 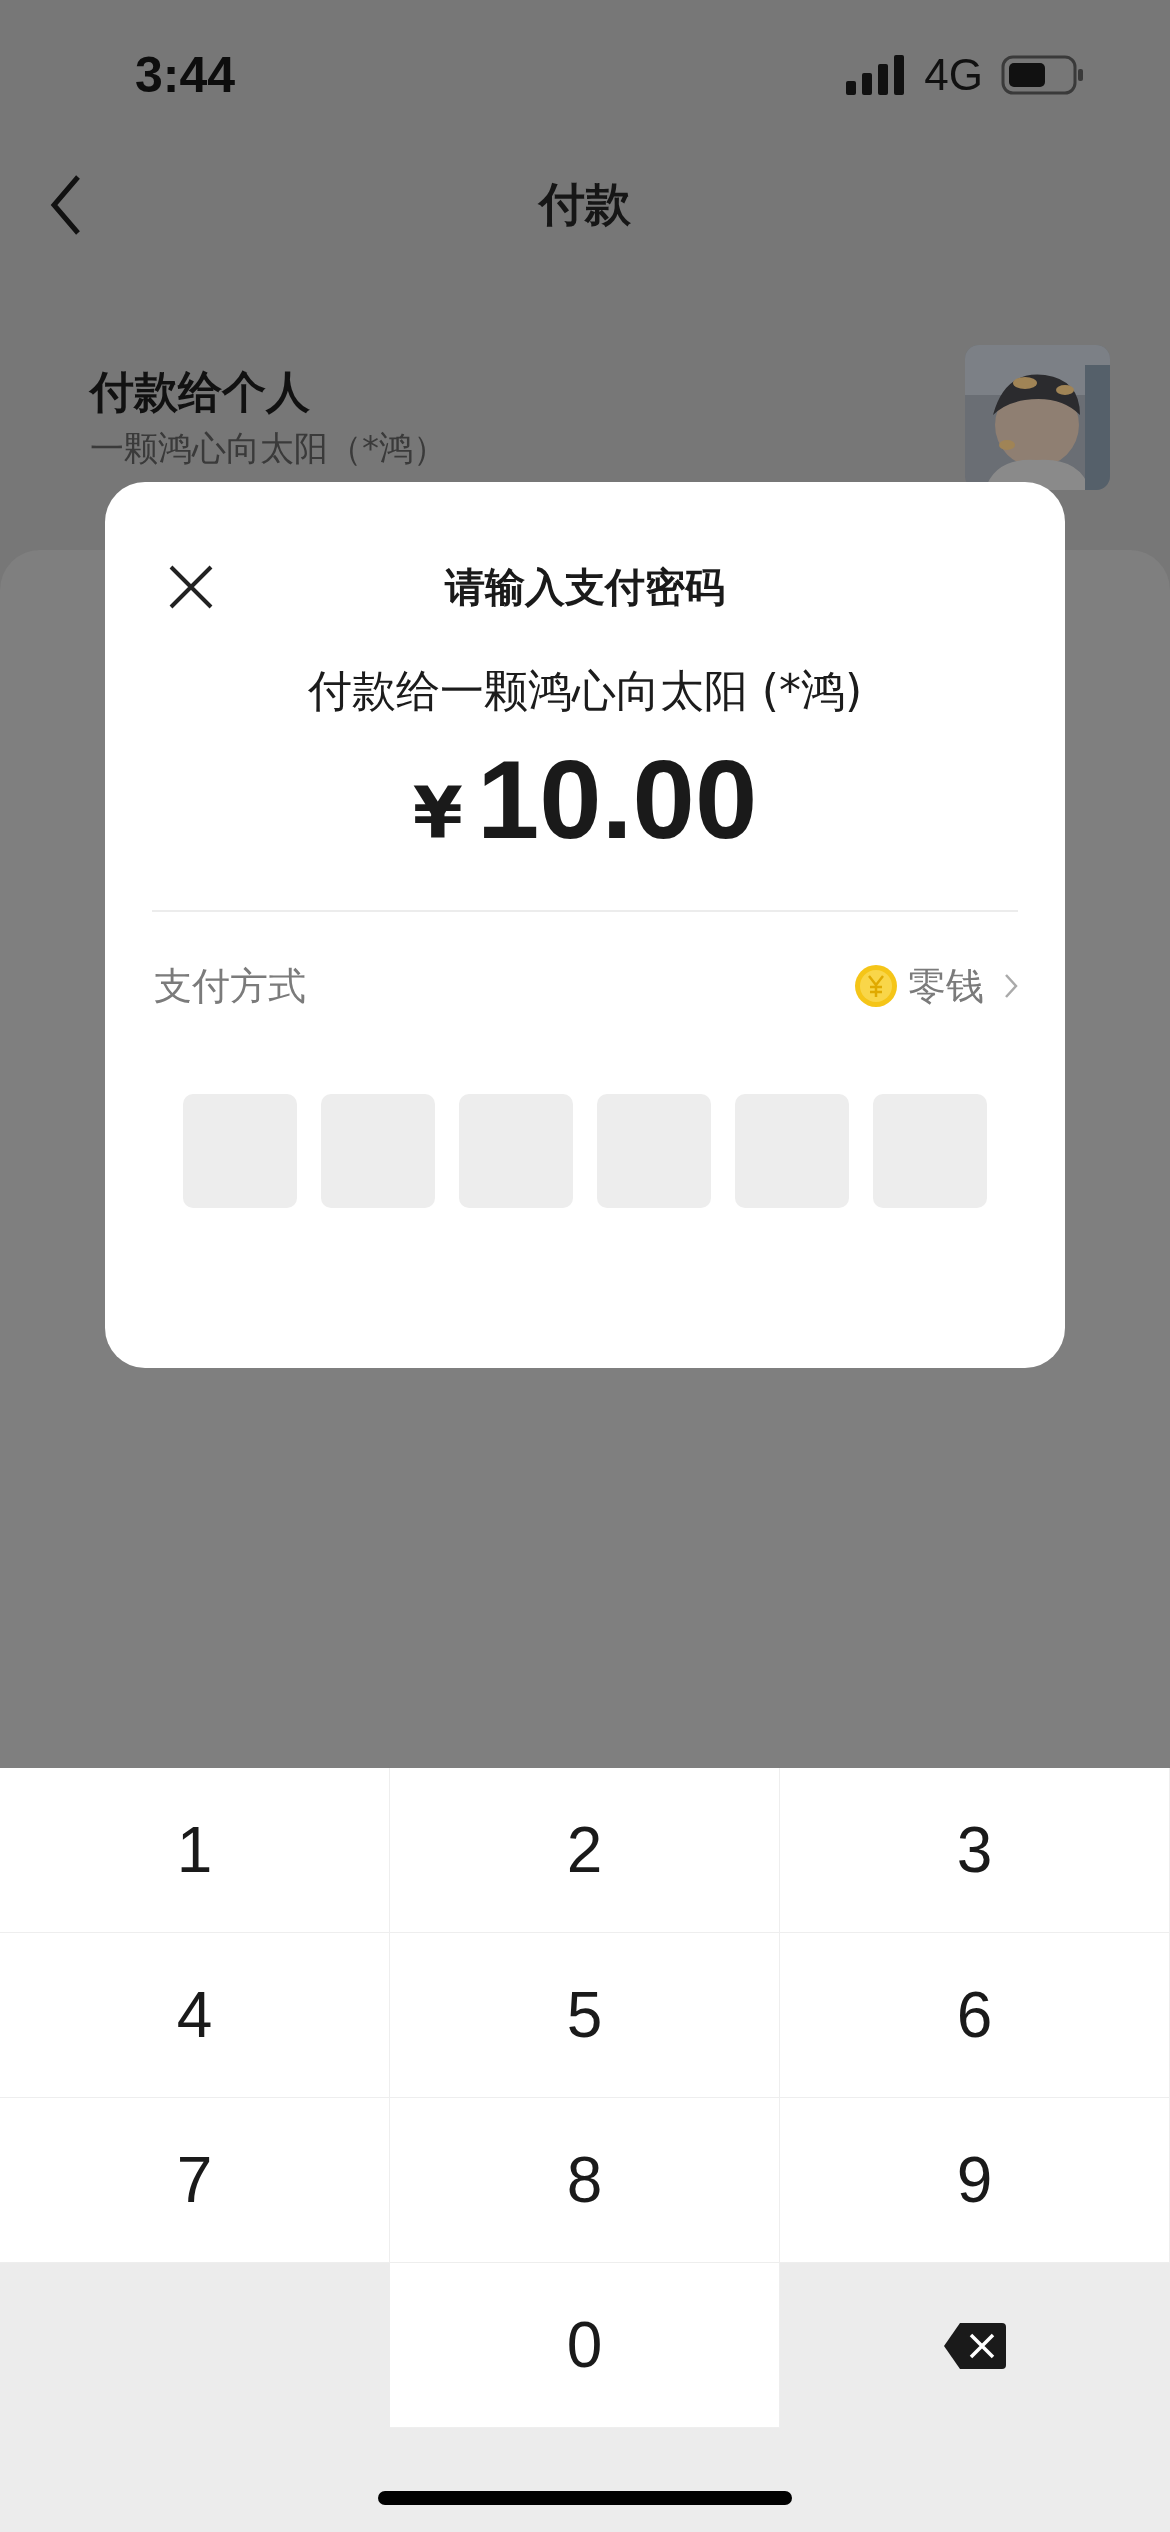 I want to click on keypad-key: 6, so click(x=975, y=2015).